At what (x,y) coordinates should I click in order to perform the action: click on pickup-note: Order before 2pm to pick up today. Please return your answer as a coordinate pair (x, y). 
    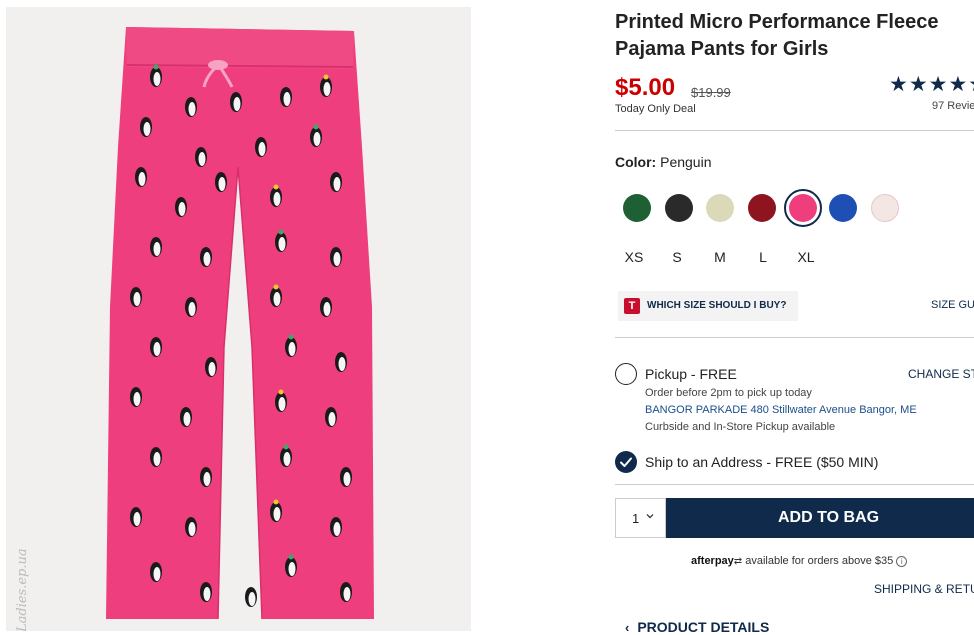
    Looking at the image, I should click on (728, 393).